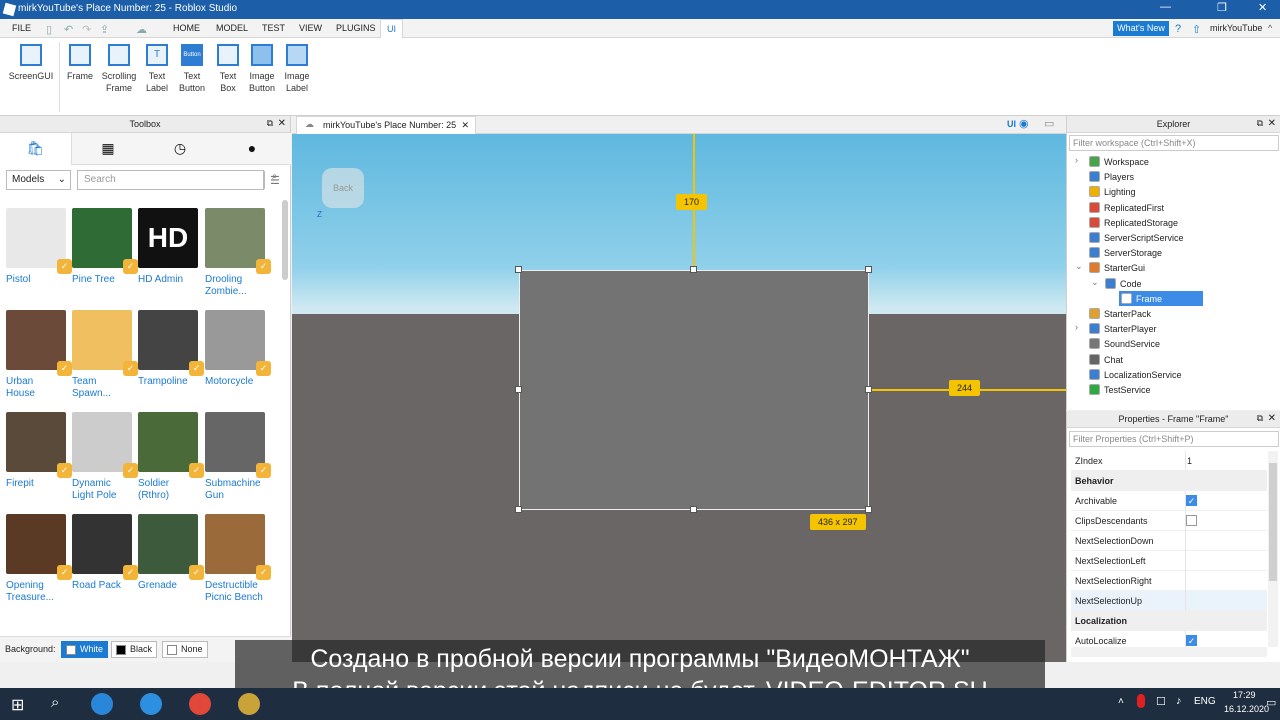  Describe the element at coordinates (1260, 123) in the screenshot. I see `explorer-undock-icon: ⧉` at that location.